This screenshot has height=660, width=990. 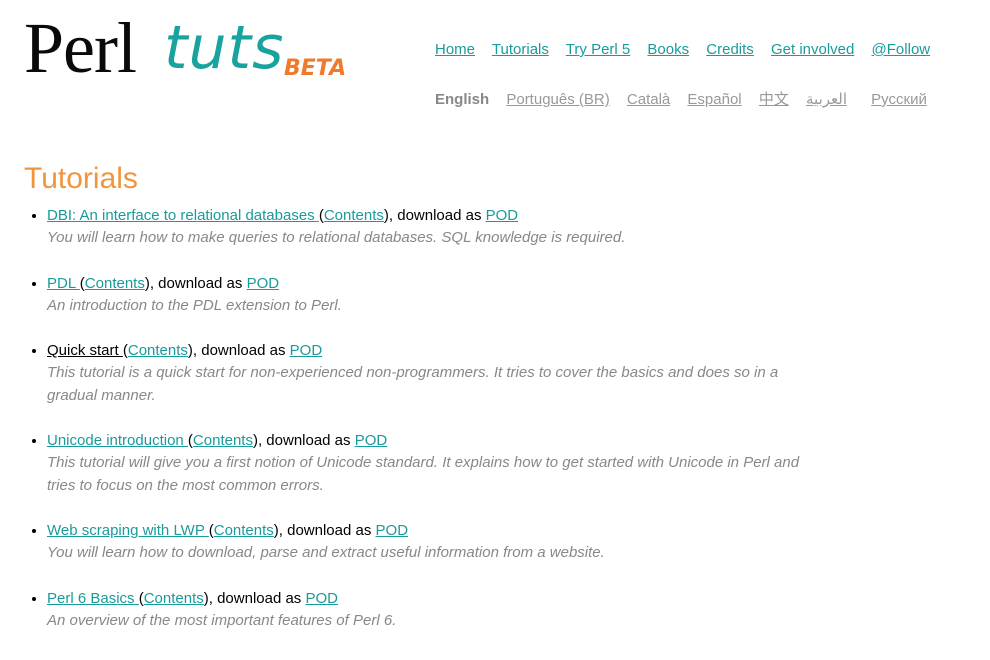 What do you see at coordinates (455, 49) in the screenshot?
I see `nav-home: Home` at bounding box center [455, 49].